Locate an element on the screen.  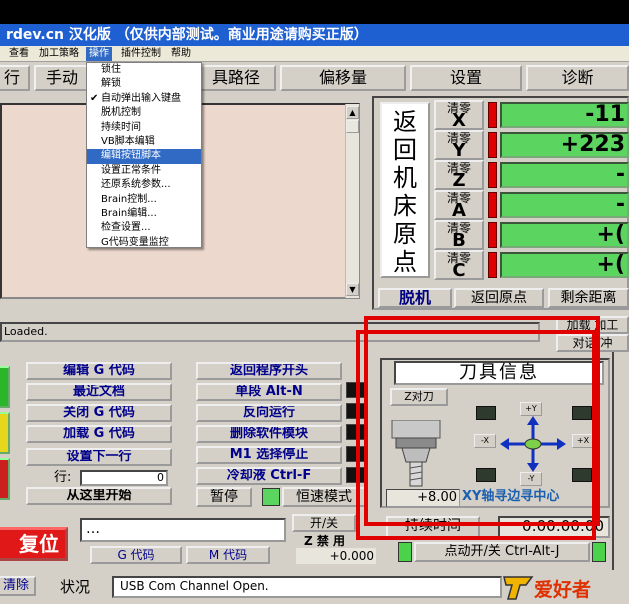
axis-letter: A is located at coordinates (459, 210).